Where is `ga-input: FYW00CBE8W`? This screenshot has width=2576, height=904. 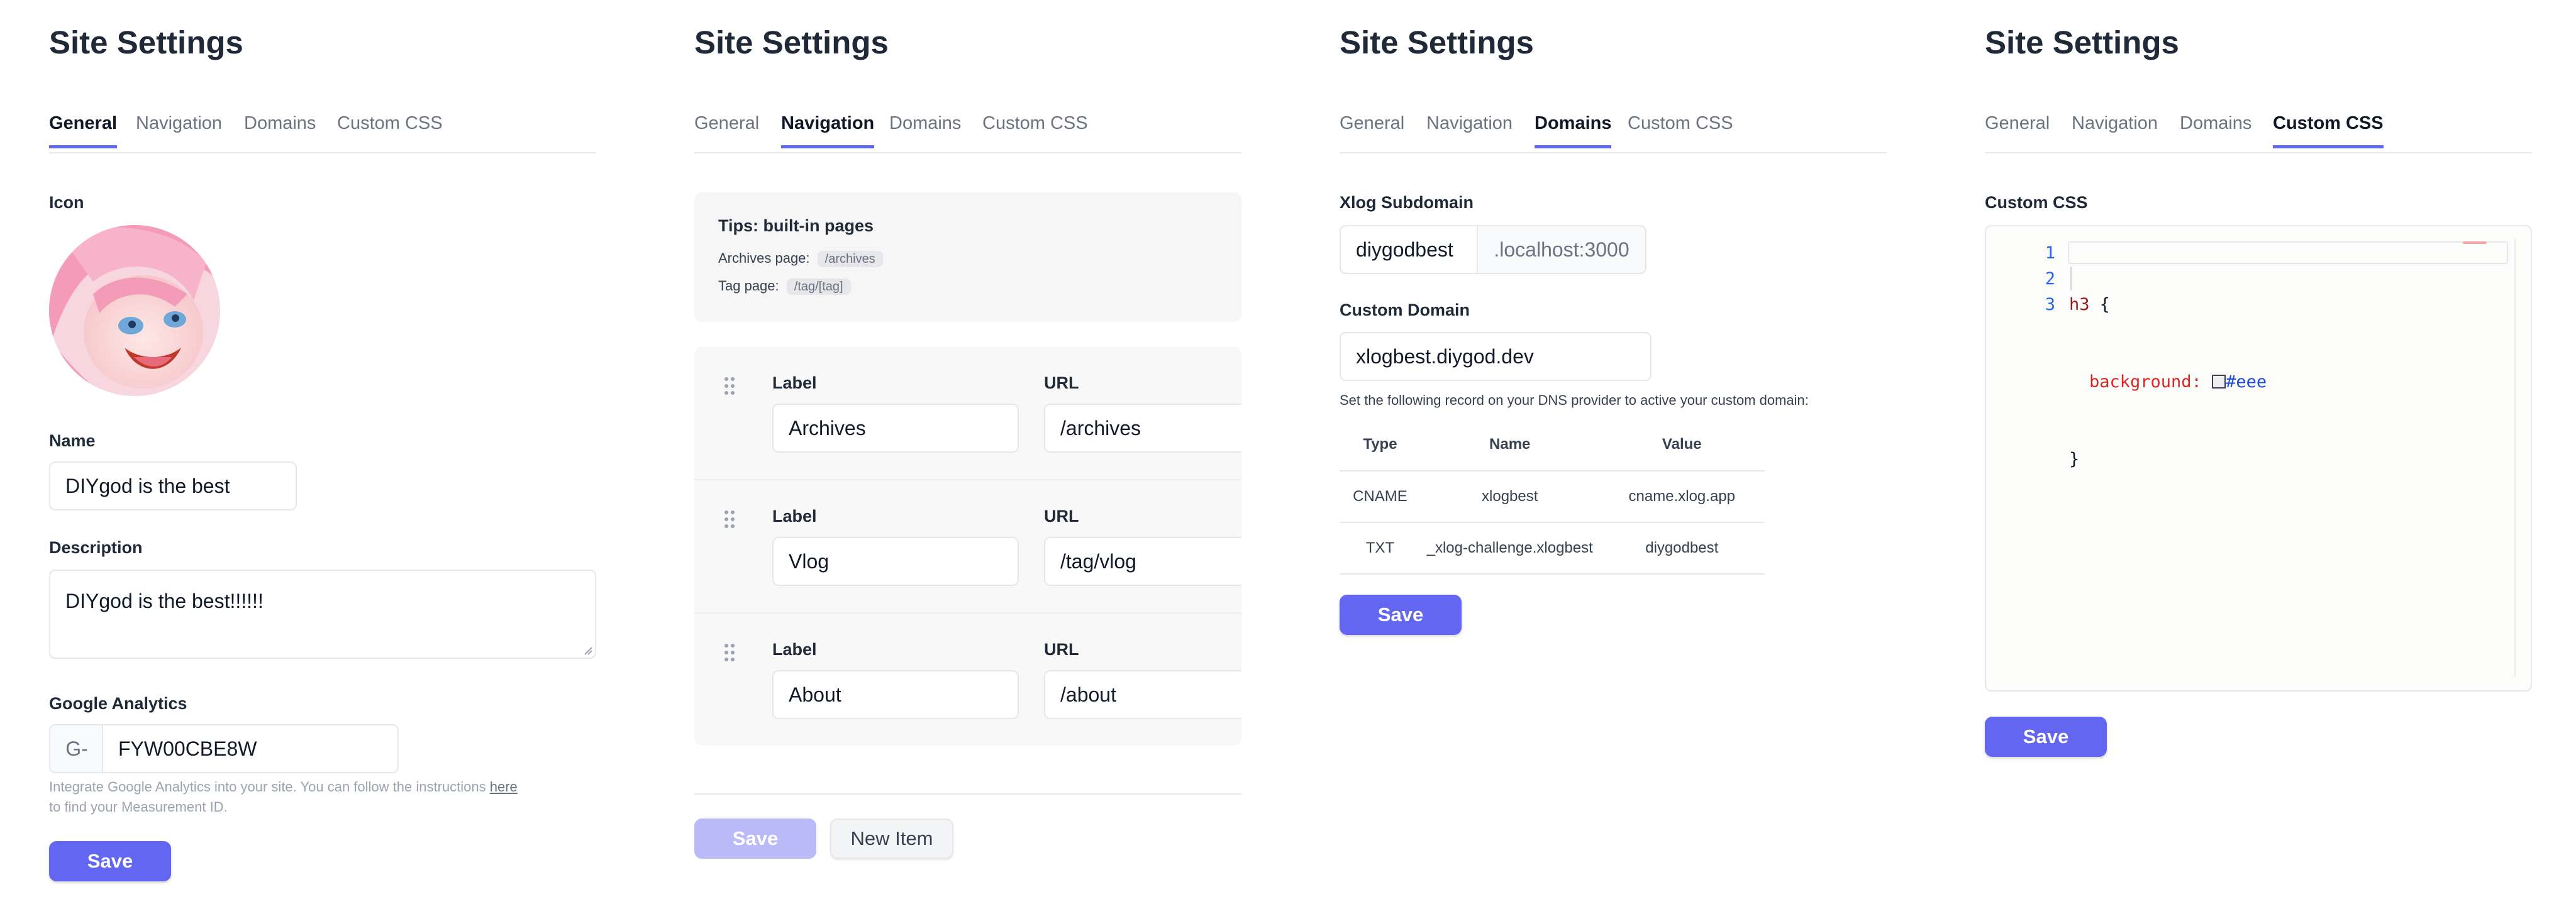
ga-input: FYW00CBE8W is located at coordinates (250, 748).